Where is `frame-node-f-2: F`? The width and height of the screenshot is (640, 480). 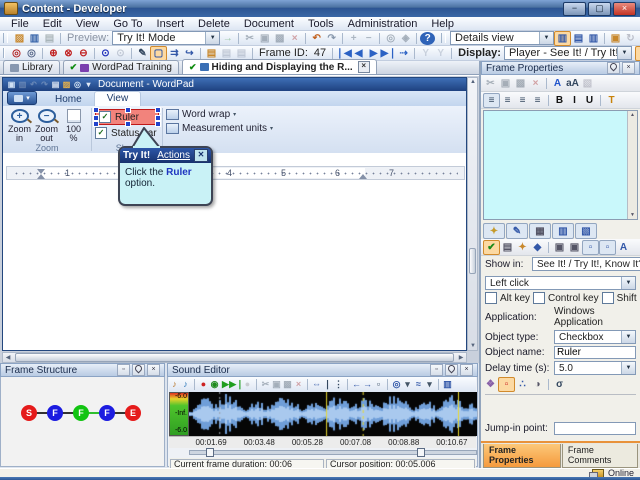 frame-node-f-2: F is located at coordinates (81, 413).